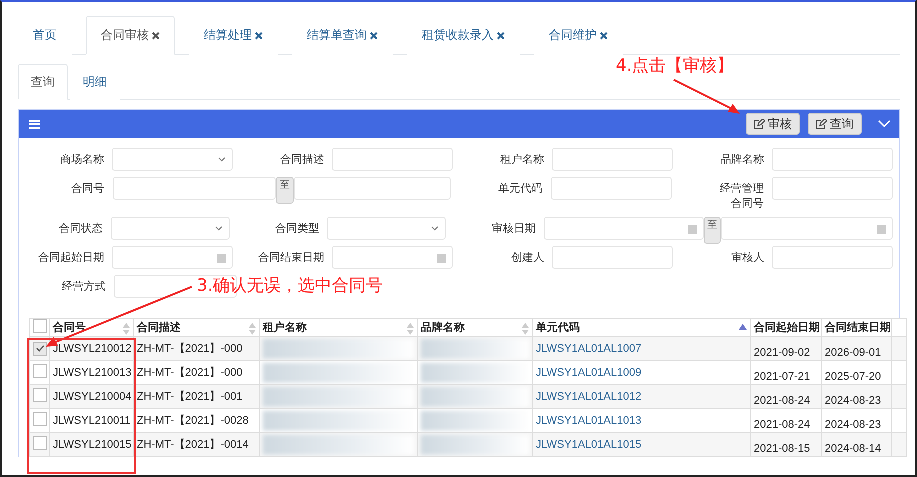 The width and height of the screenshot is (917, 477). Describe the element at coordinates (197, 420) in the screenshot. I see `table-cell: ZH-MT-【2021】-0028` at that location.